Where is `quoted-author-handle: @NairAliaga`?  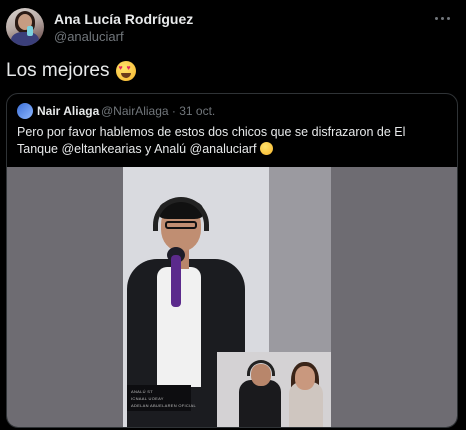
quoted-author-handle: @NairAliaga is located at coordinates (135, 111).